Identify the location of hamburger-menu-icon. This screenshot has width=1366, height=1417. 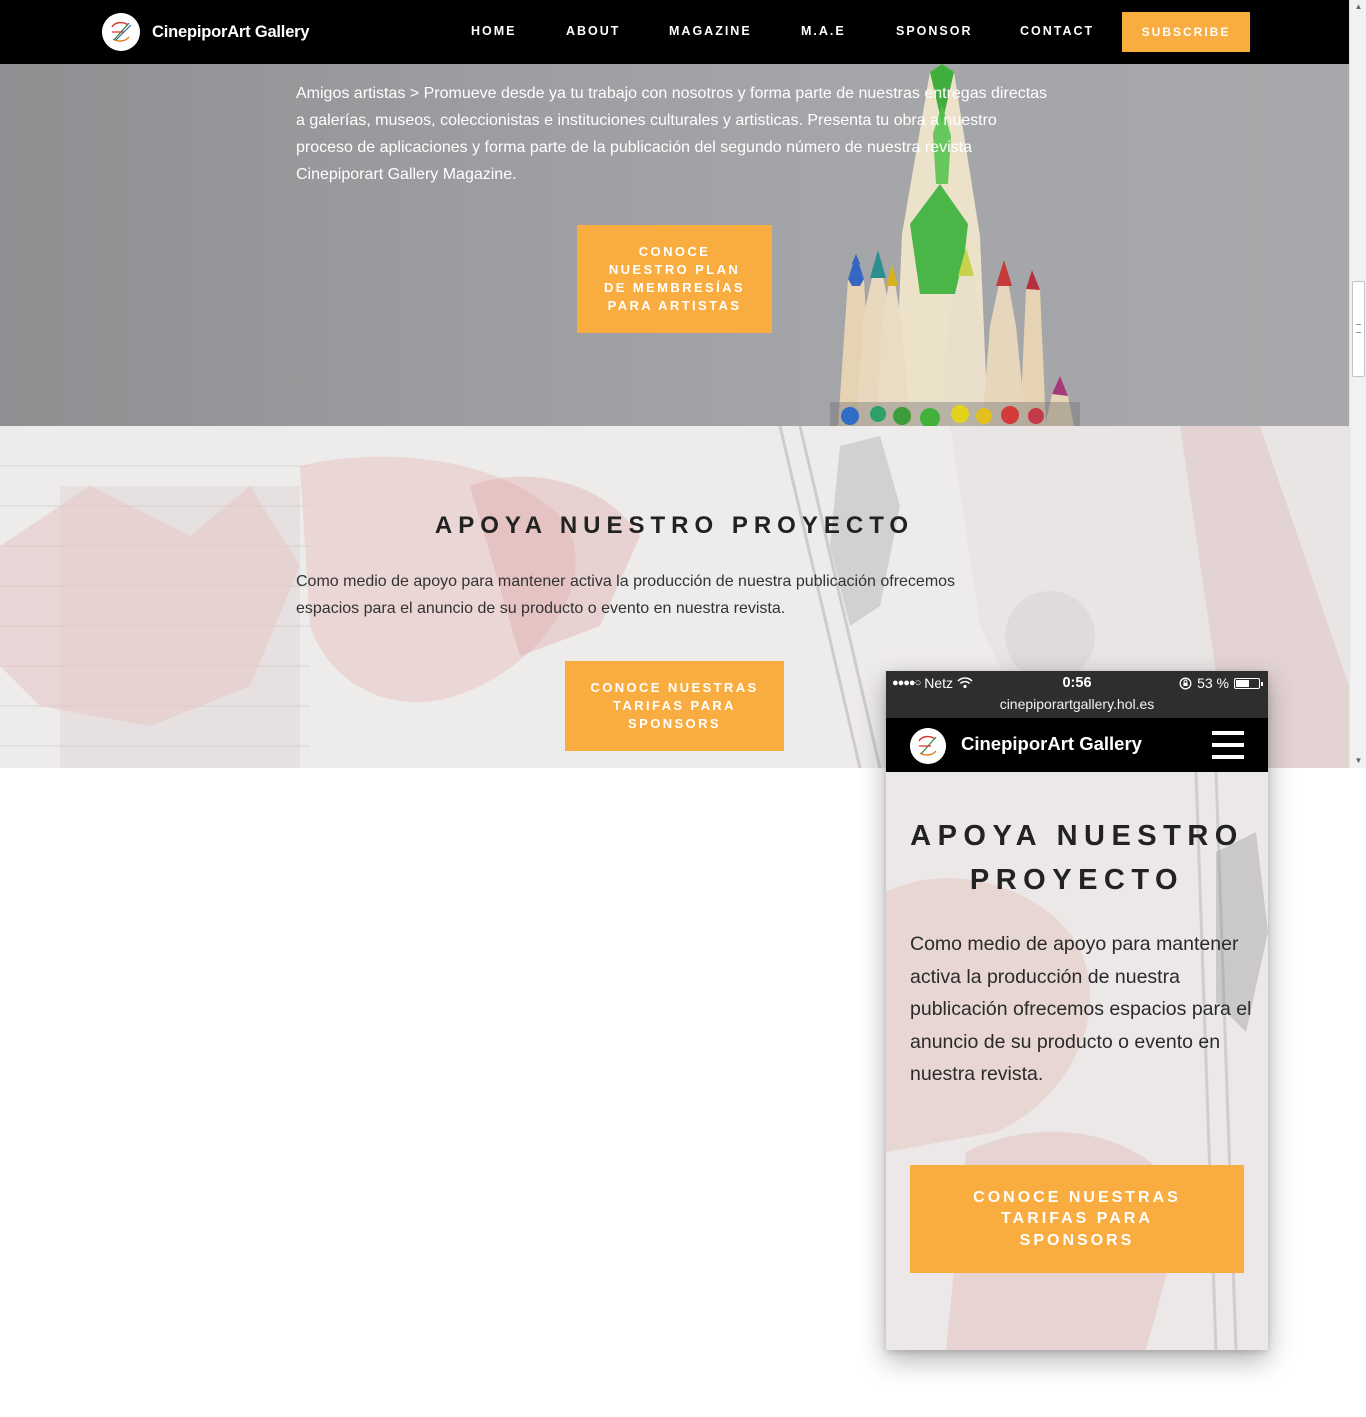
(1228, 745).